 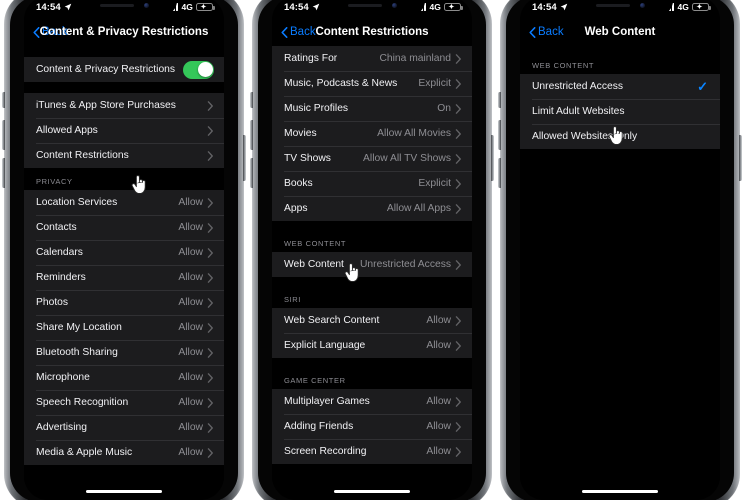 I want to click on list-row: Contacts Allow, so click(x=124, y=227).